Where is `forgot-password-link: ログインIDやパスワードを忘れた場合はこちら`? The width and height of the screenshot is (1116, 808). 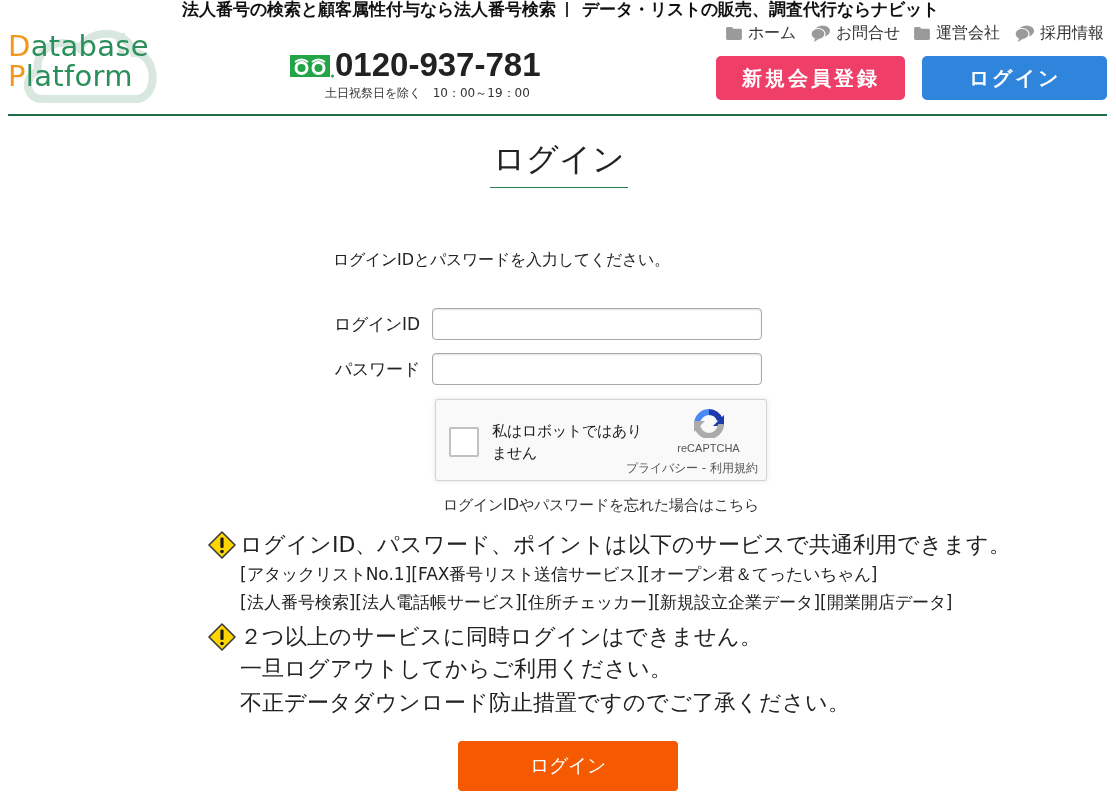 forgot-password-link: ログインIDやパスワードを忘れた場合はこちら is located at coordinates (601, 505).